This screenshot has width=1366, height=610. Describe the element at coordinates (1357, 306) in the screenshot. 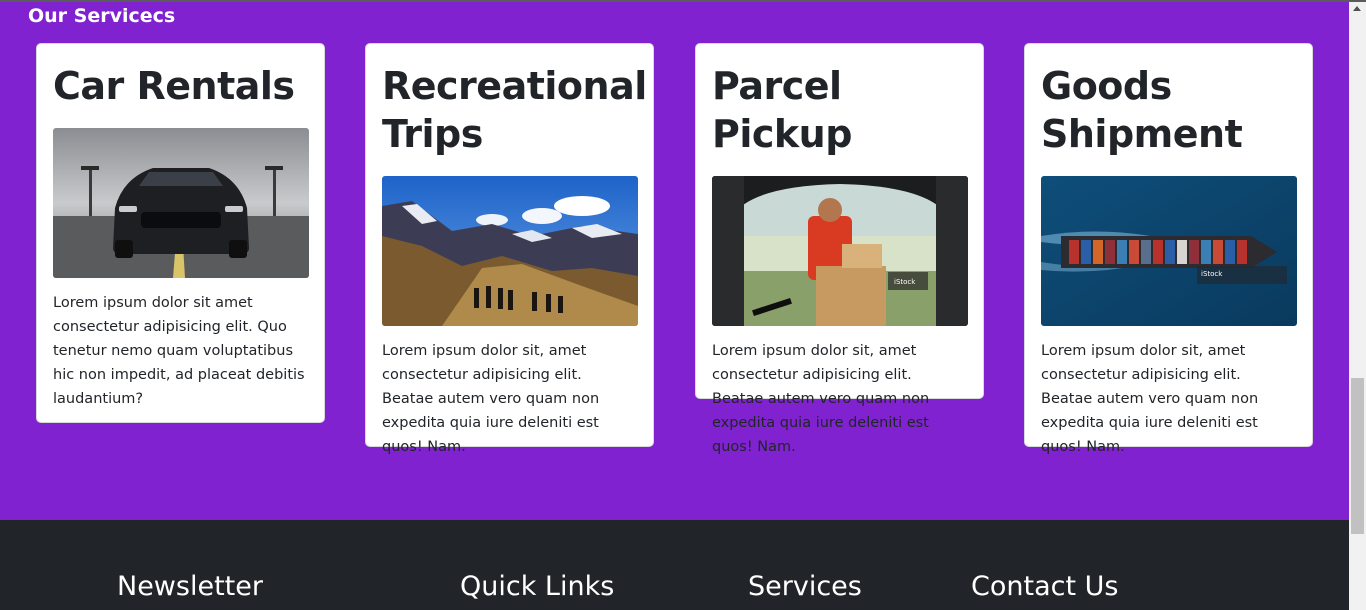

I see `vertical-scrollbar` at that location.